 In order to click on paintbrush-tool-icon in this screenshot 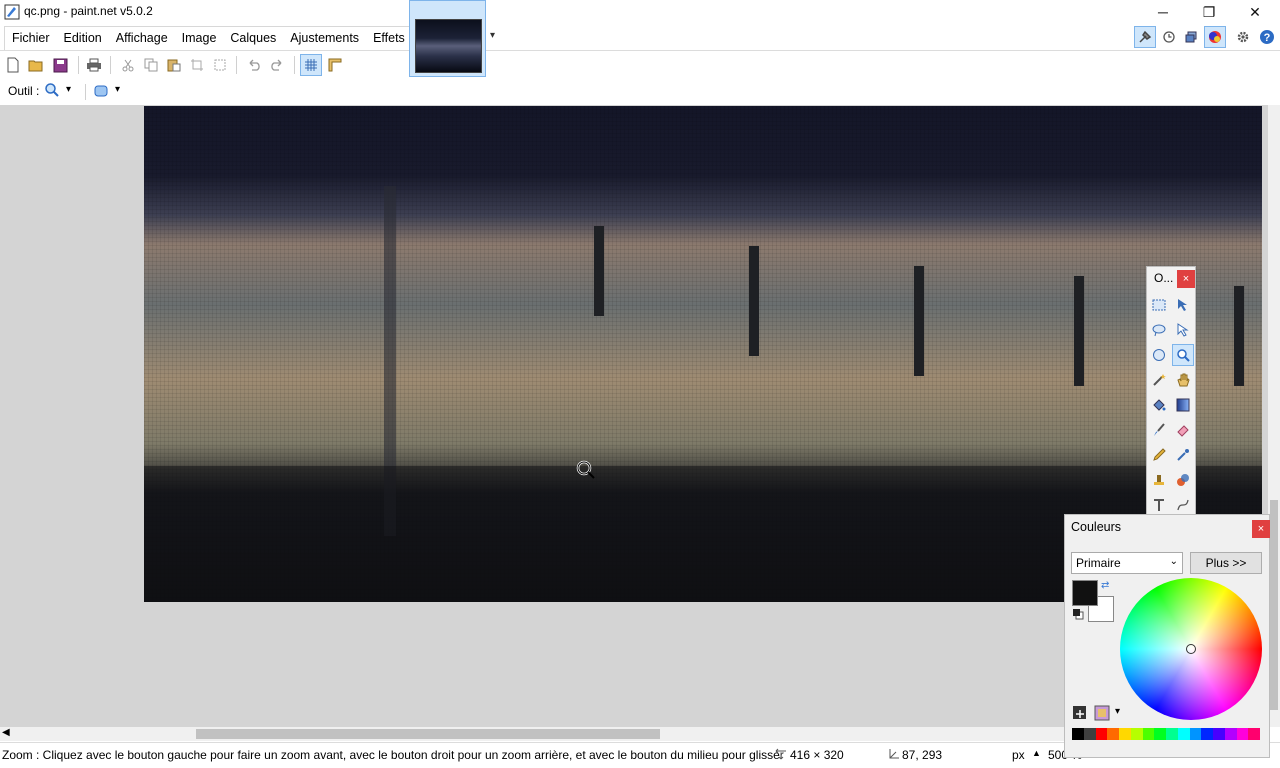, I will do `click(1159, 430)`.